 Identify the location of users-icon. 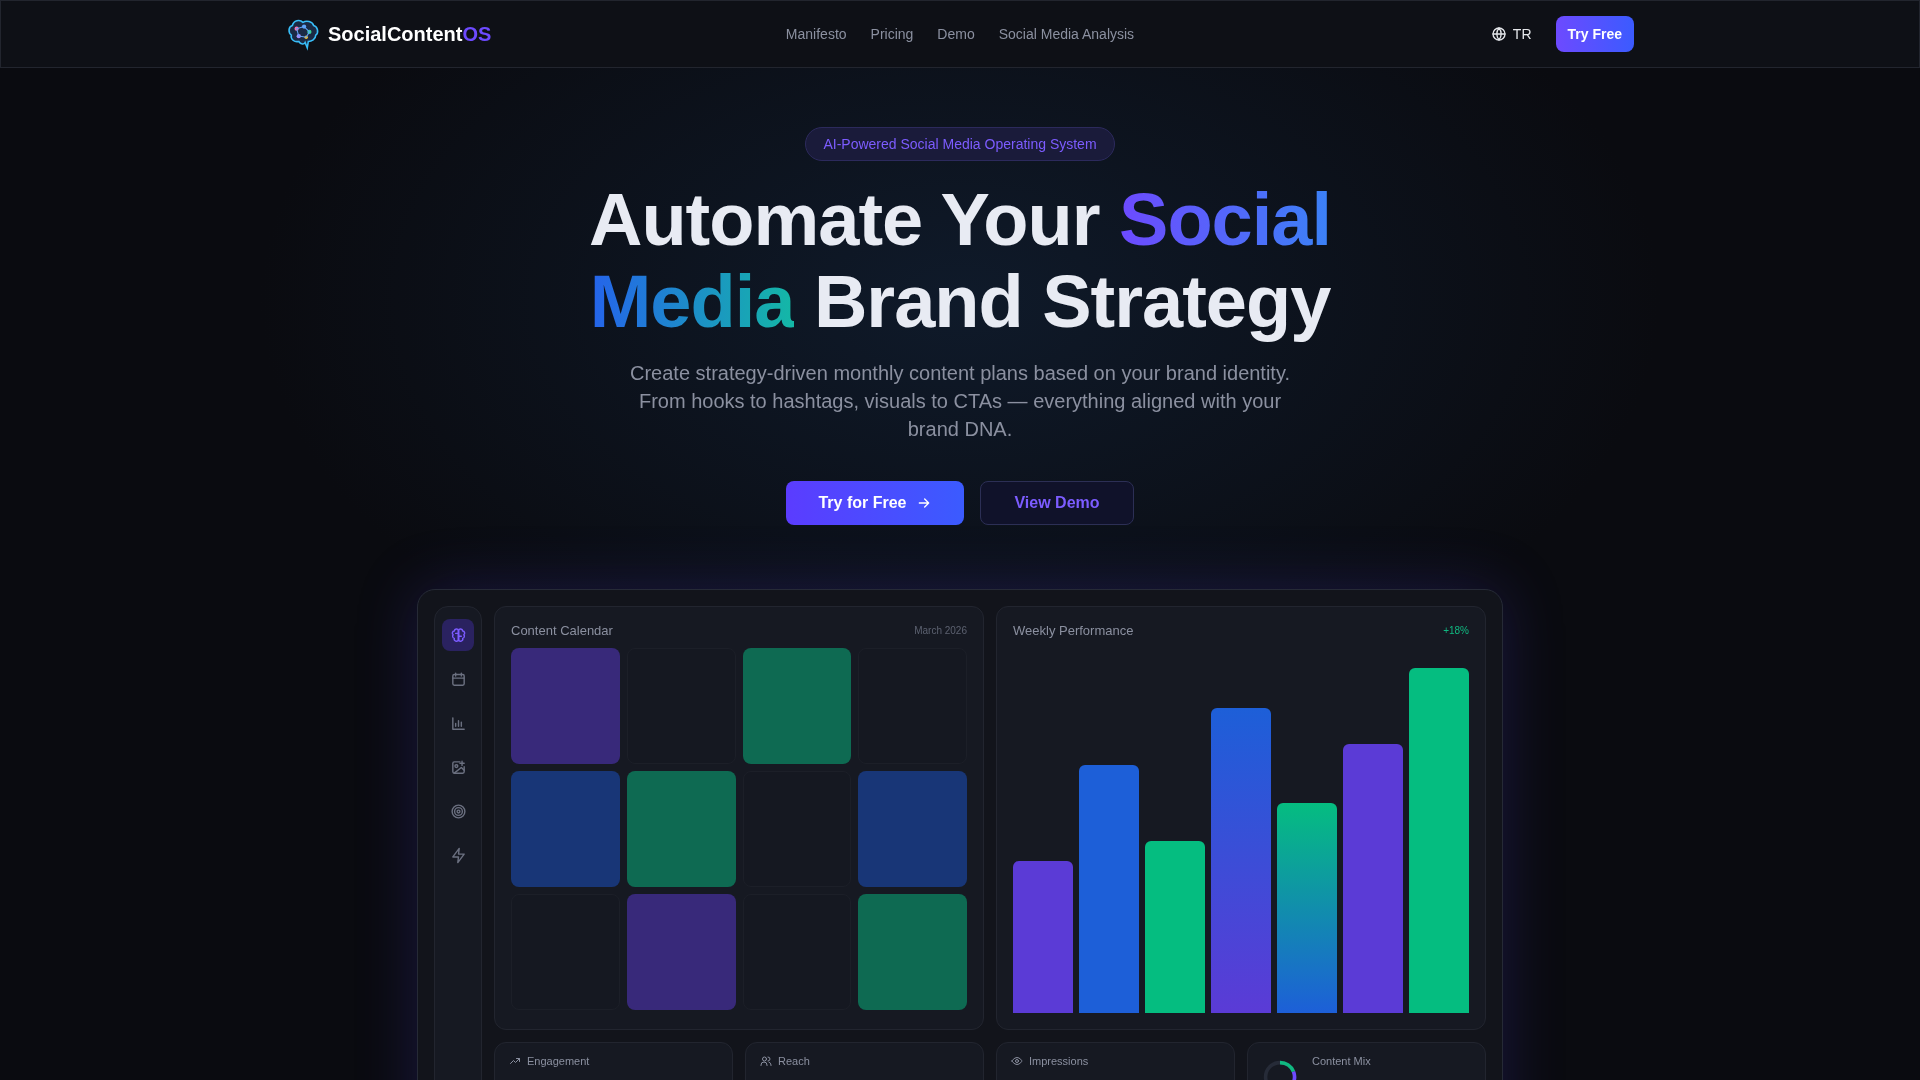
(766, 1061).